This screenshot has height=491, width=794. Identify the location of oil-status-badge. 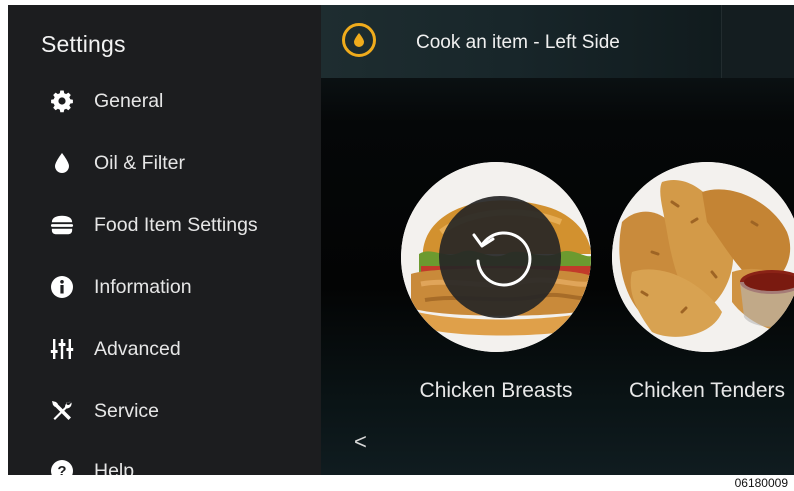
(359, 40).